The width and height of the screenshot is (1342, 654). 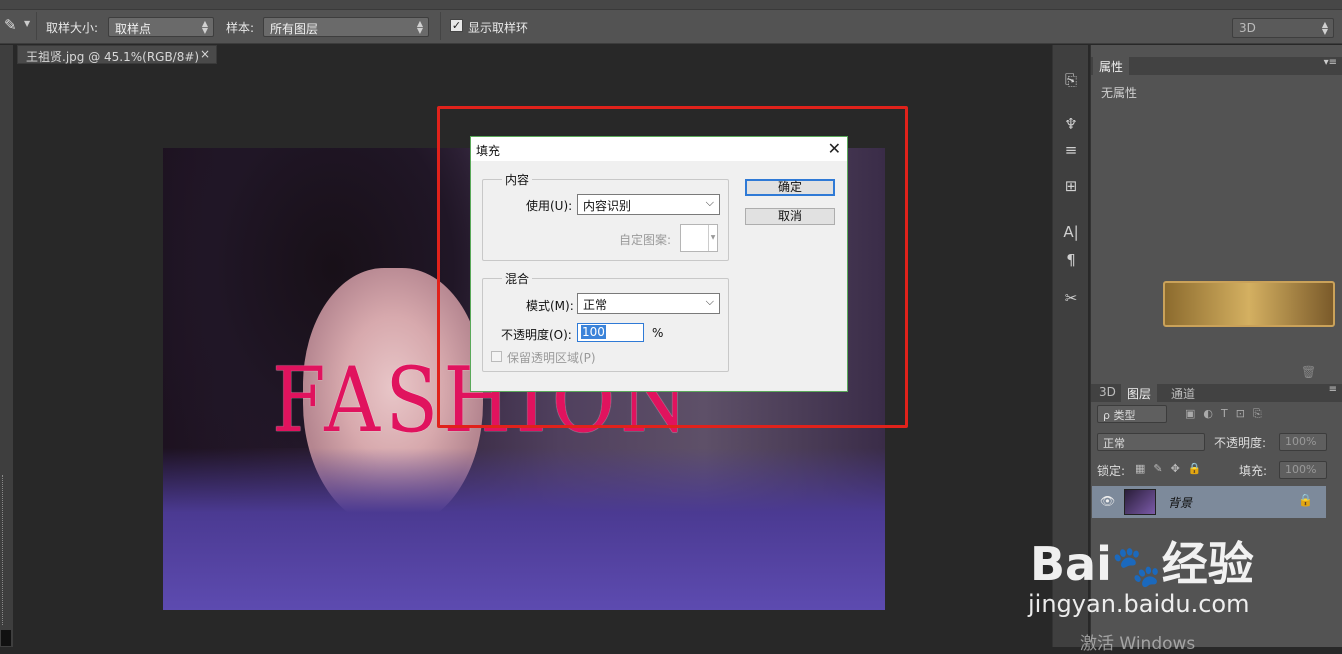 I want to click on lock-label: 锁定:, so click(x=1111, y=471).